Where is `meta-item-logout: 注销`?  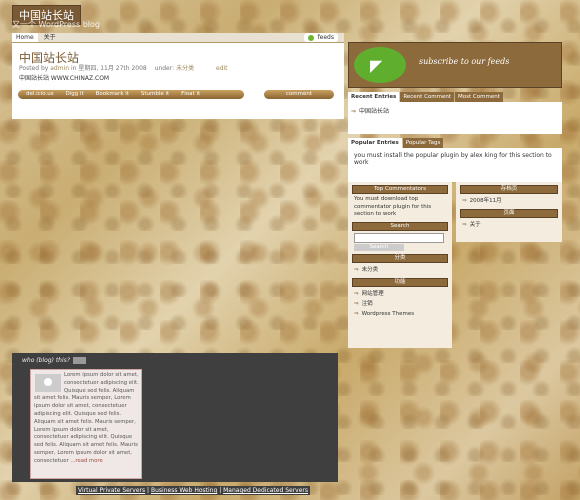
meta-item-logout: 注销 is located at coordinates (400, 304).